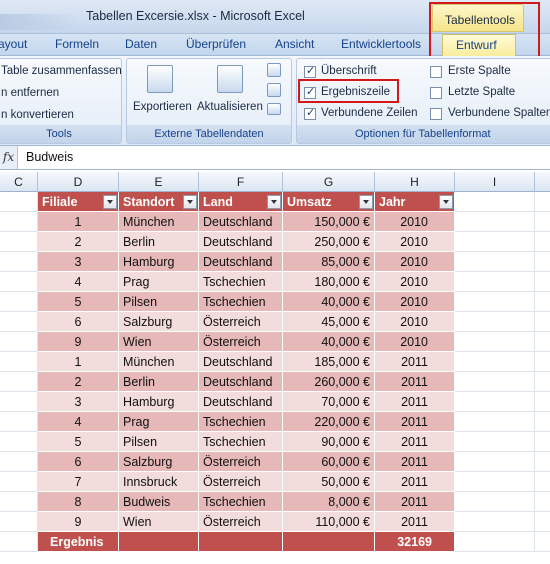  Describe the element at coordinates (159, 302) in the screenshot. I see `cell-standort: Pilsen` at that location.